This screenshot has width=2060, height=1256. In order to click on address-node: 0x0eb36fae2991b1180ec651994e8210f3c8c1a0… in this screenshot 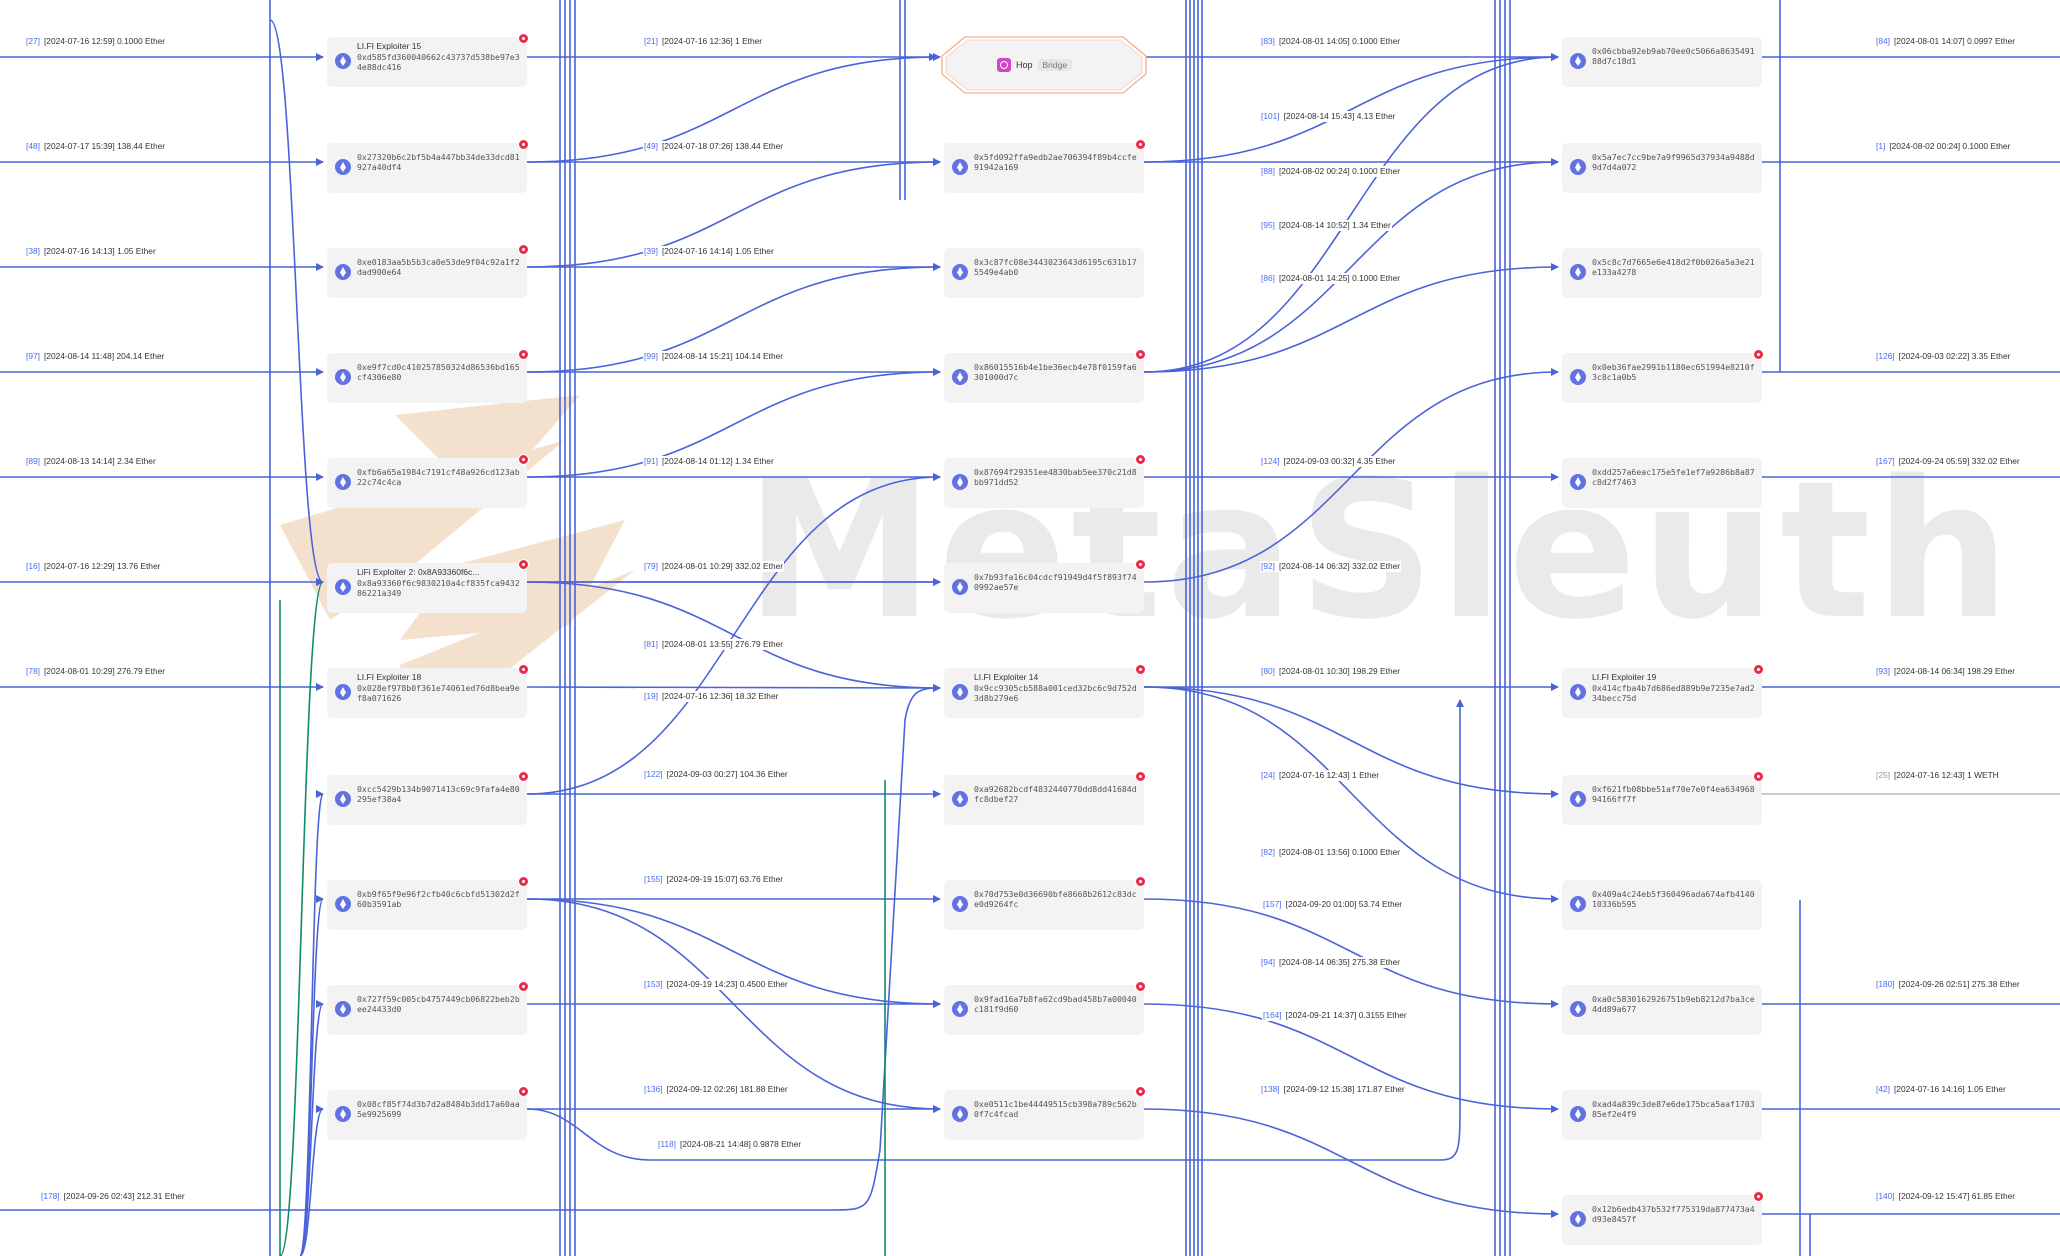, I will do `click(1663, 376)`.